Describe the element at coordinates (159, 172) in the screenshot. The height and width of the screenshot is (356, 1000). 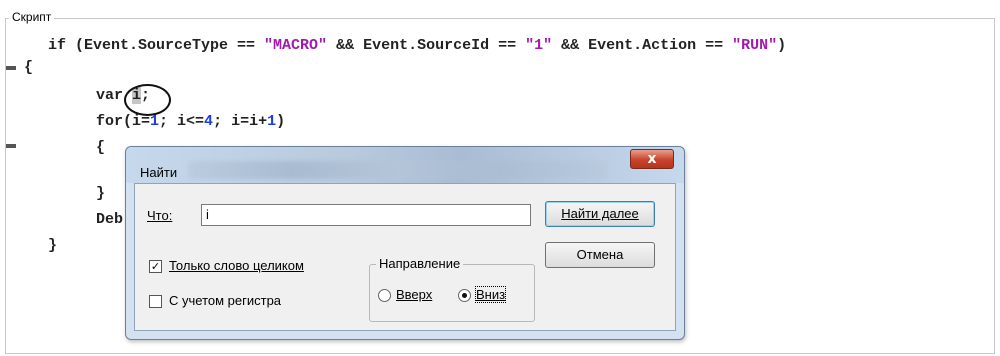
I see `dialog-title: Найти` at that location.